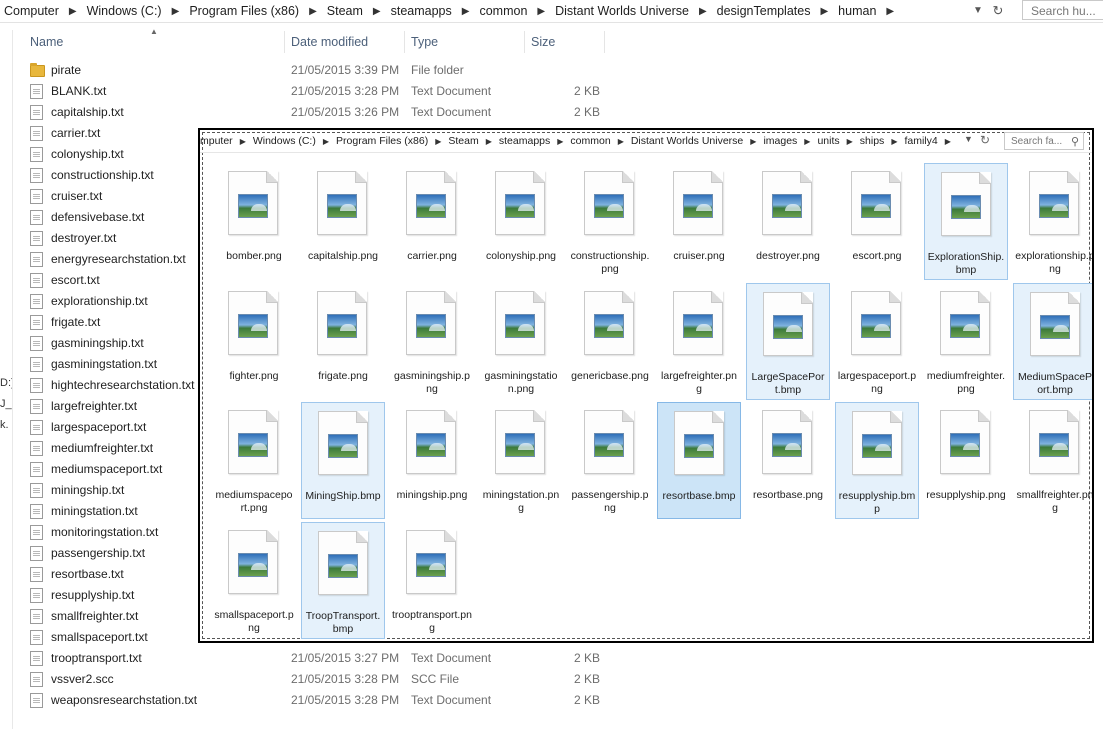 The height and width of the screenshot is (729, 1103). What do you see at coordinates (966, 221) in the screenshot?
I see `image-file-tile: ExplorationShip.bmp` at bounding box center [966, 221].